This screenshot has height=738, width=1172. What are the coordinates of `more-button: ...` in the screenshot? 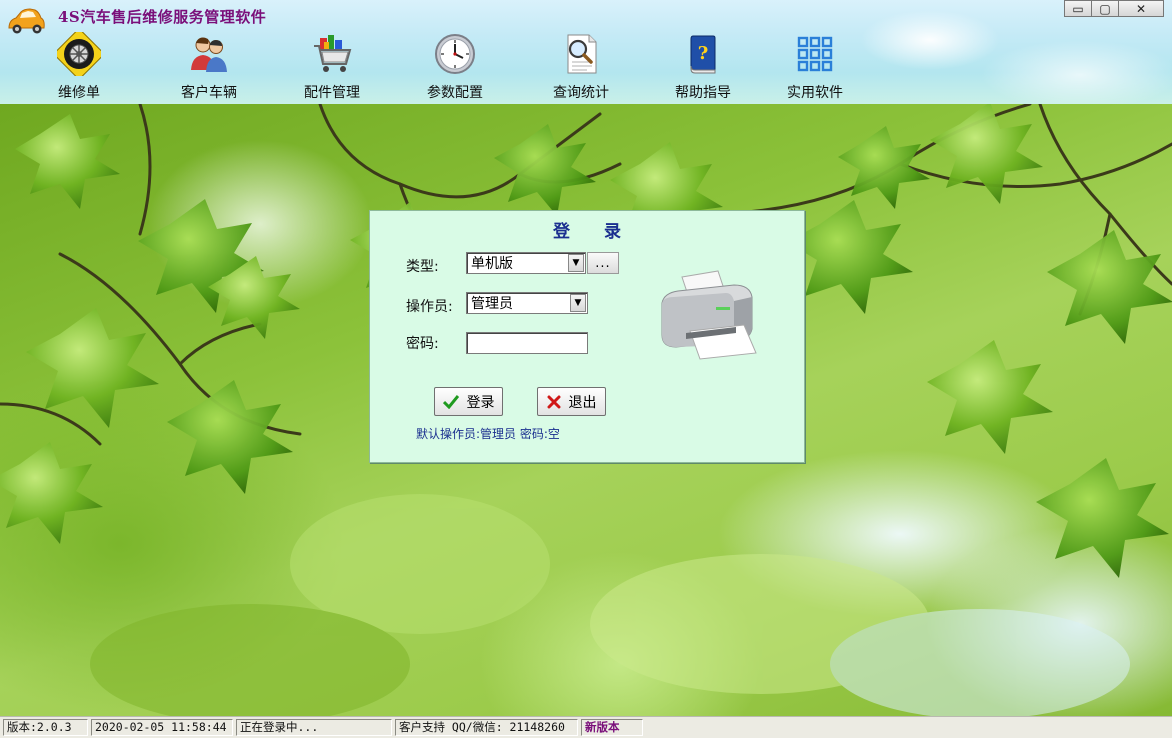 It's located at (603, 263).